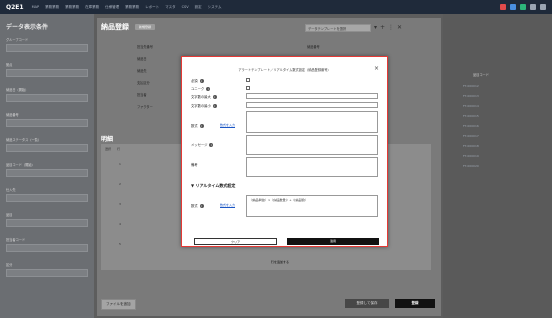  What do you see at coordinates (17, 90) in the screenshot?
I see `filter-label: 納品日（開始）` at bounding box center [17, 90].